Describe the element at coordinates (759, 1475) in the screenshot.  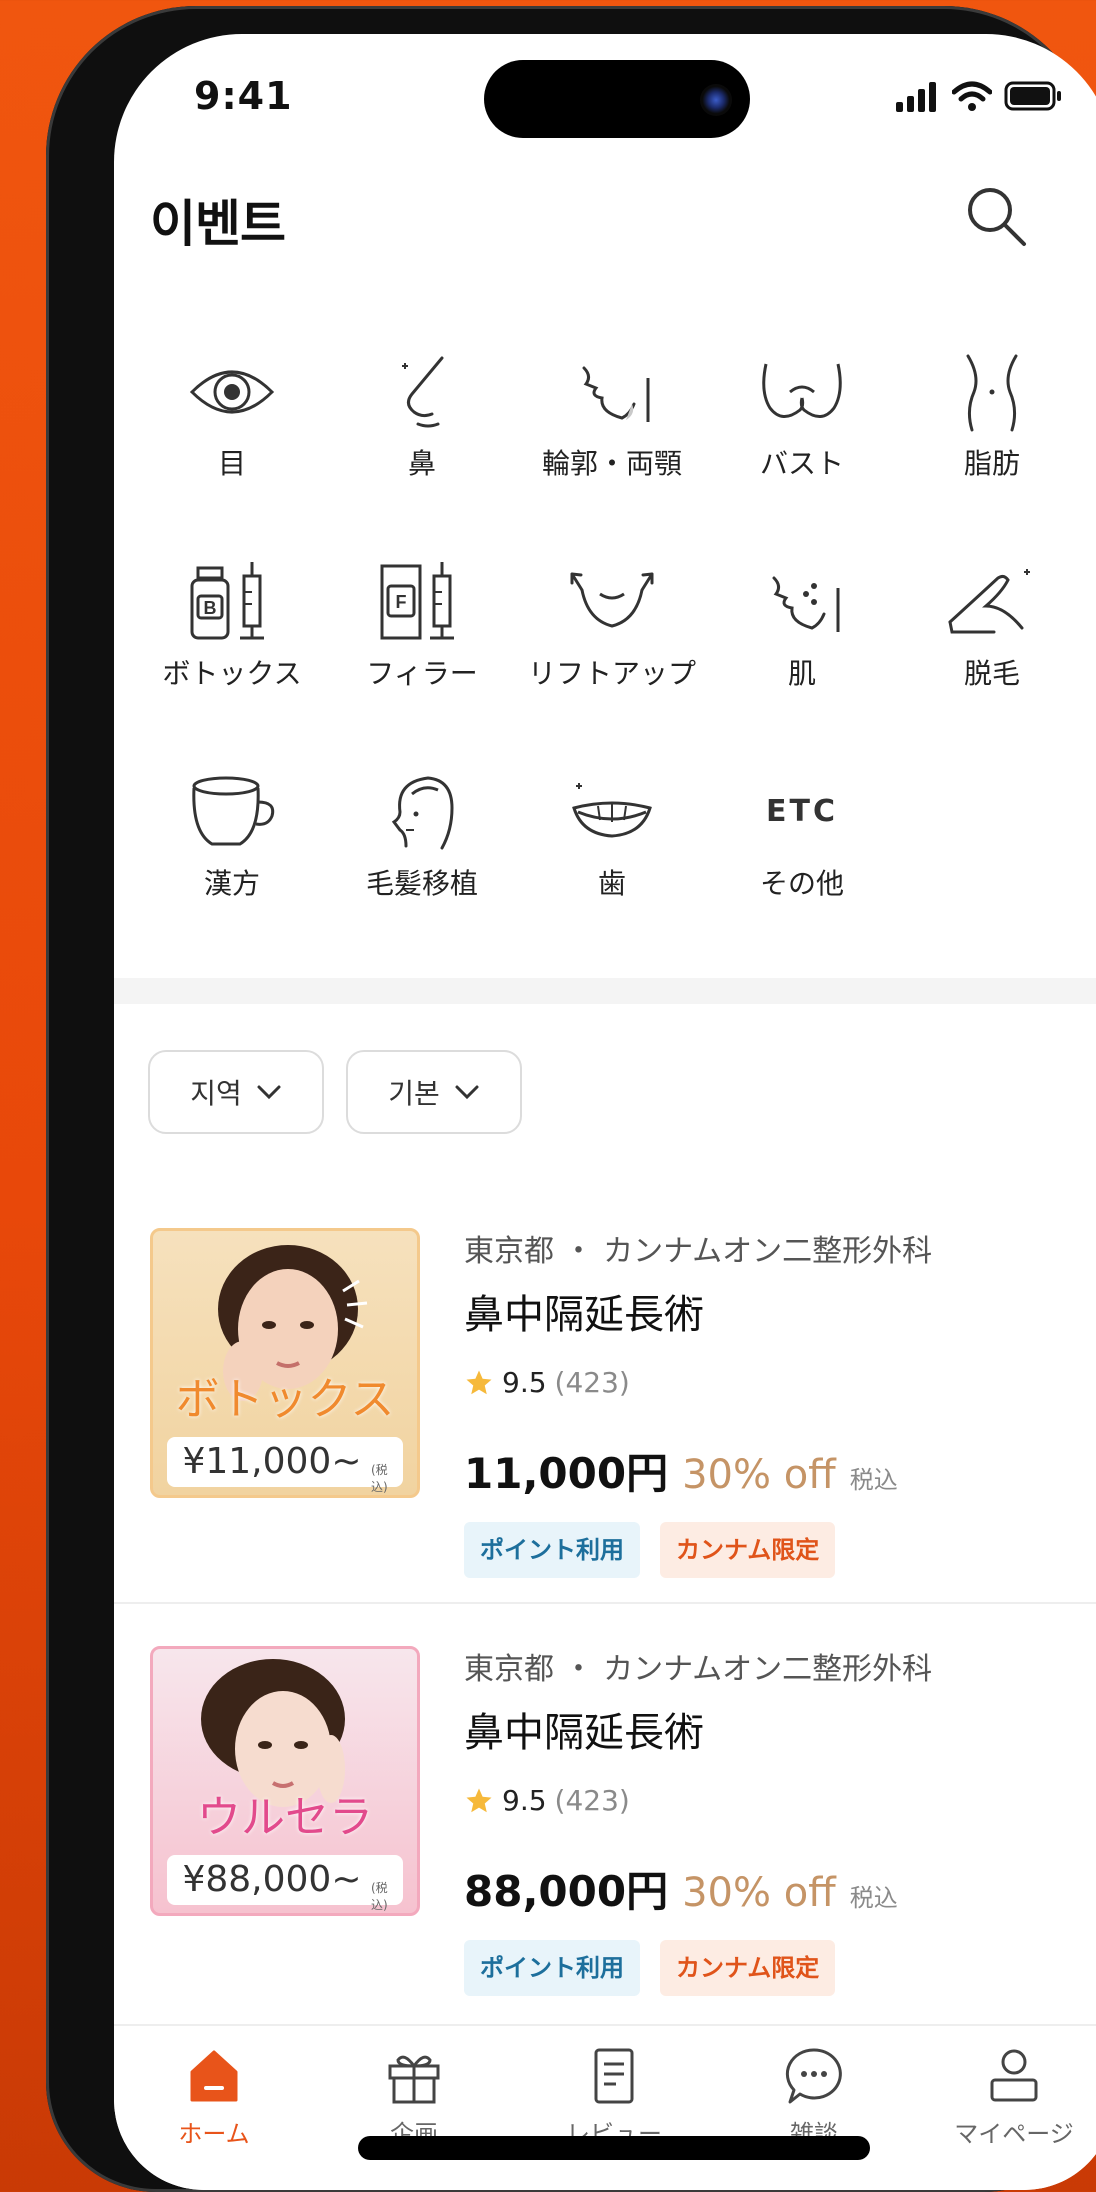
I see `discount: 30% off` at that location.